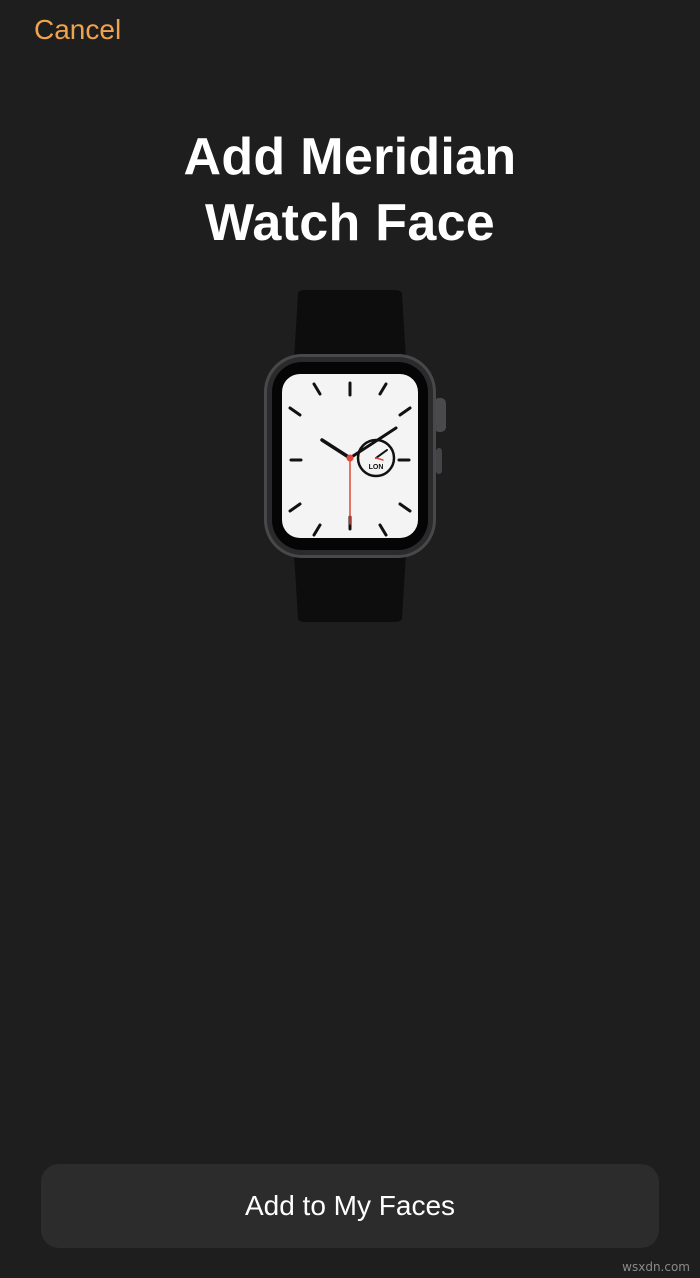 The image size is (700, 1278). I want to click on page-title-line-2: Watch Face, so click(350, 223).